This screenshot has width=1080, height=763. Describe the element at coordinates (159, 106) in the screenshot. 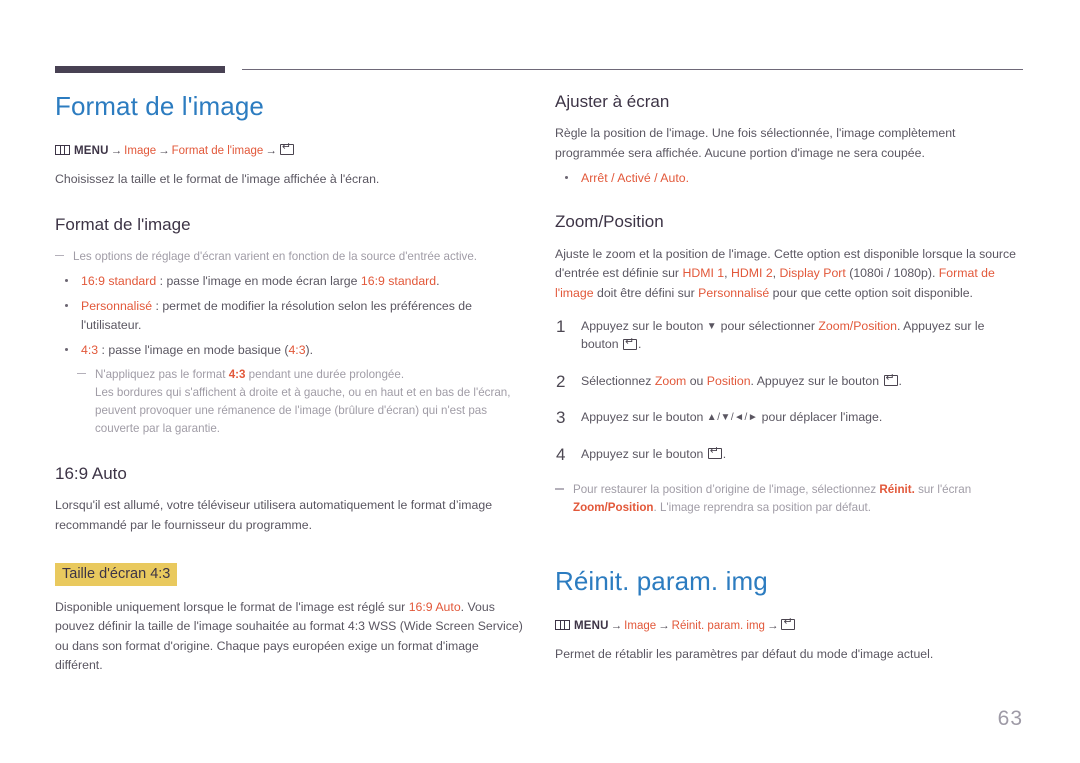

I see `page-title-format-de-limage: Format de l'image` at that location.